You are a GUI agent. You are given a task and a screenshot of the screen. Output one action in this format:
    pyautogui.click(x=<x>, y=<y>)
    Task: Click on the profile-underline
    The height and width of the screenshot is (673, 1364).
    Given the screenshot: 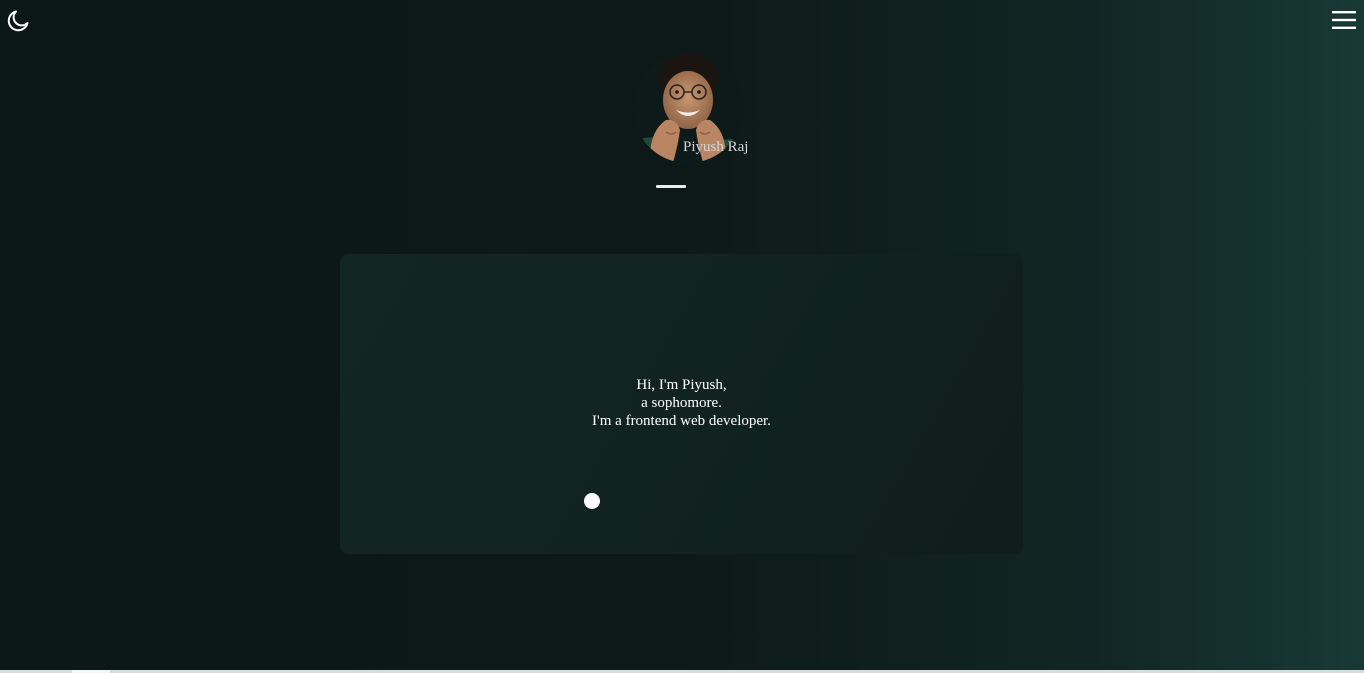 What is the action you would take?
    pyautogui.click(x=671, y=186)
    